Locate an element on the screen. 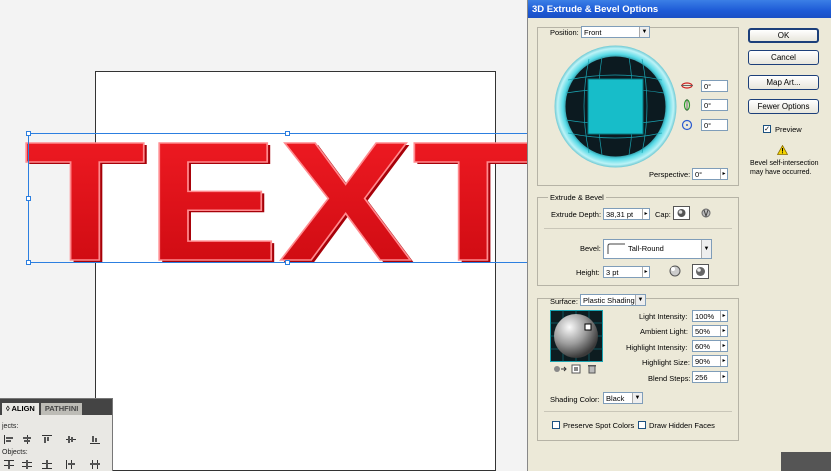 The height and width of the screenshot is (471, 831). bevel-shape-icon is located at coordinates (616, 248).